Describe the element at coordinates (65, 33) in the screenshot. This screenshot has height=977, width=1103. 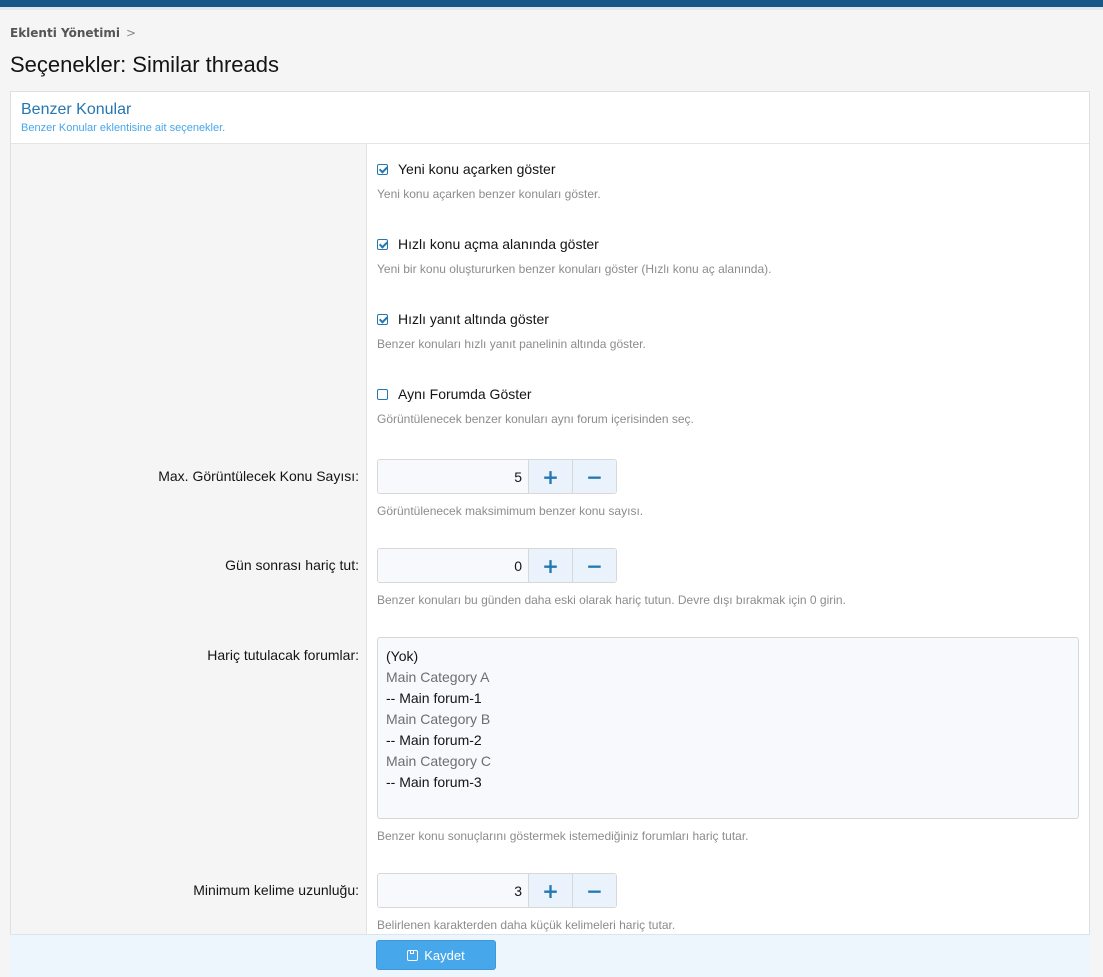
I see `breadcrumb-item: Eklenti Yönetimi` at that location.